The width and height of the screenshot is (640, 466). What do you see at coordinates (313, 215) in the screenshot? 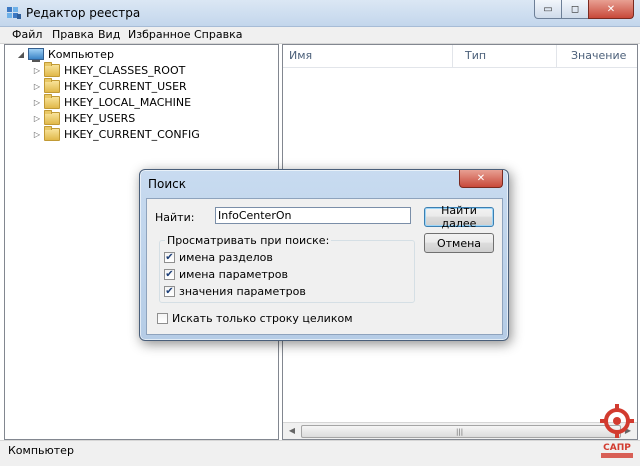
I see `find-input` at bounding box center [313, 215].